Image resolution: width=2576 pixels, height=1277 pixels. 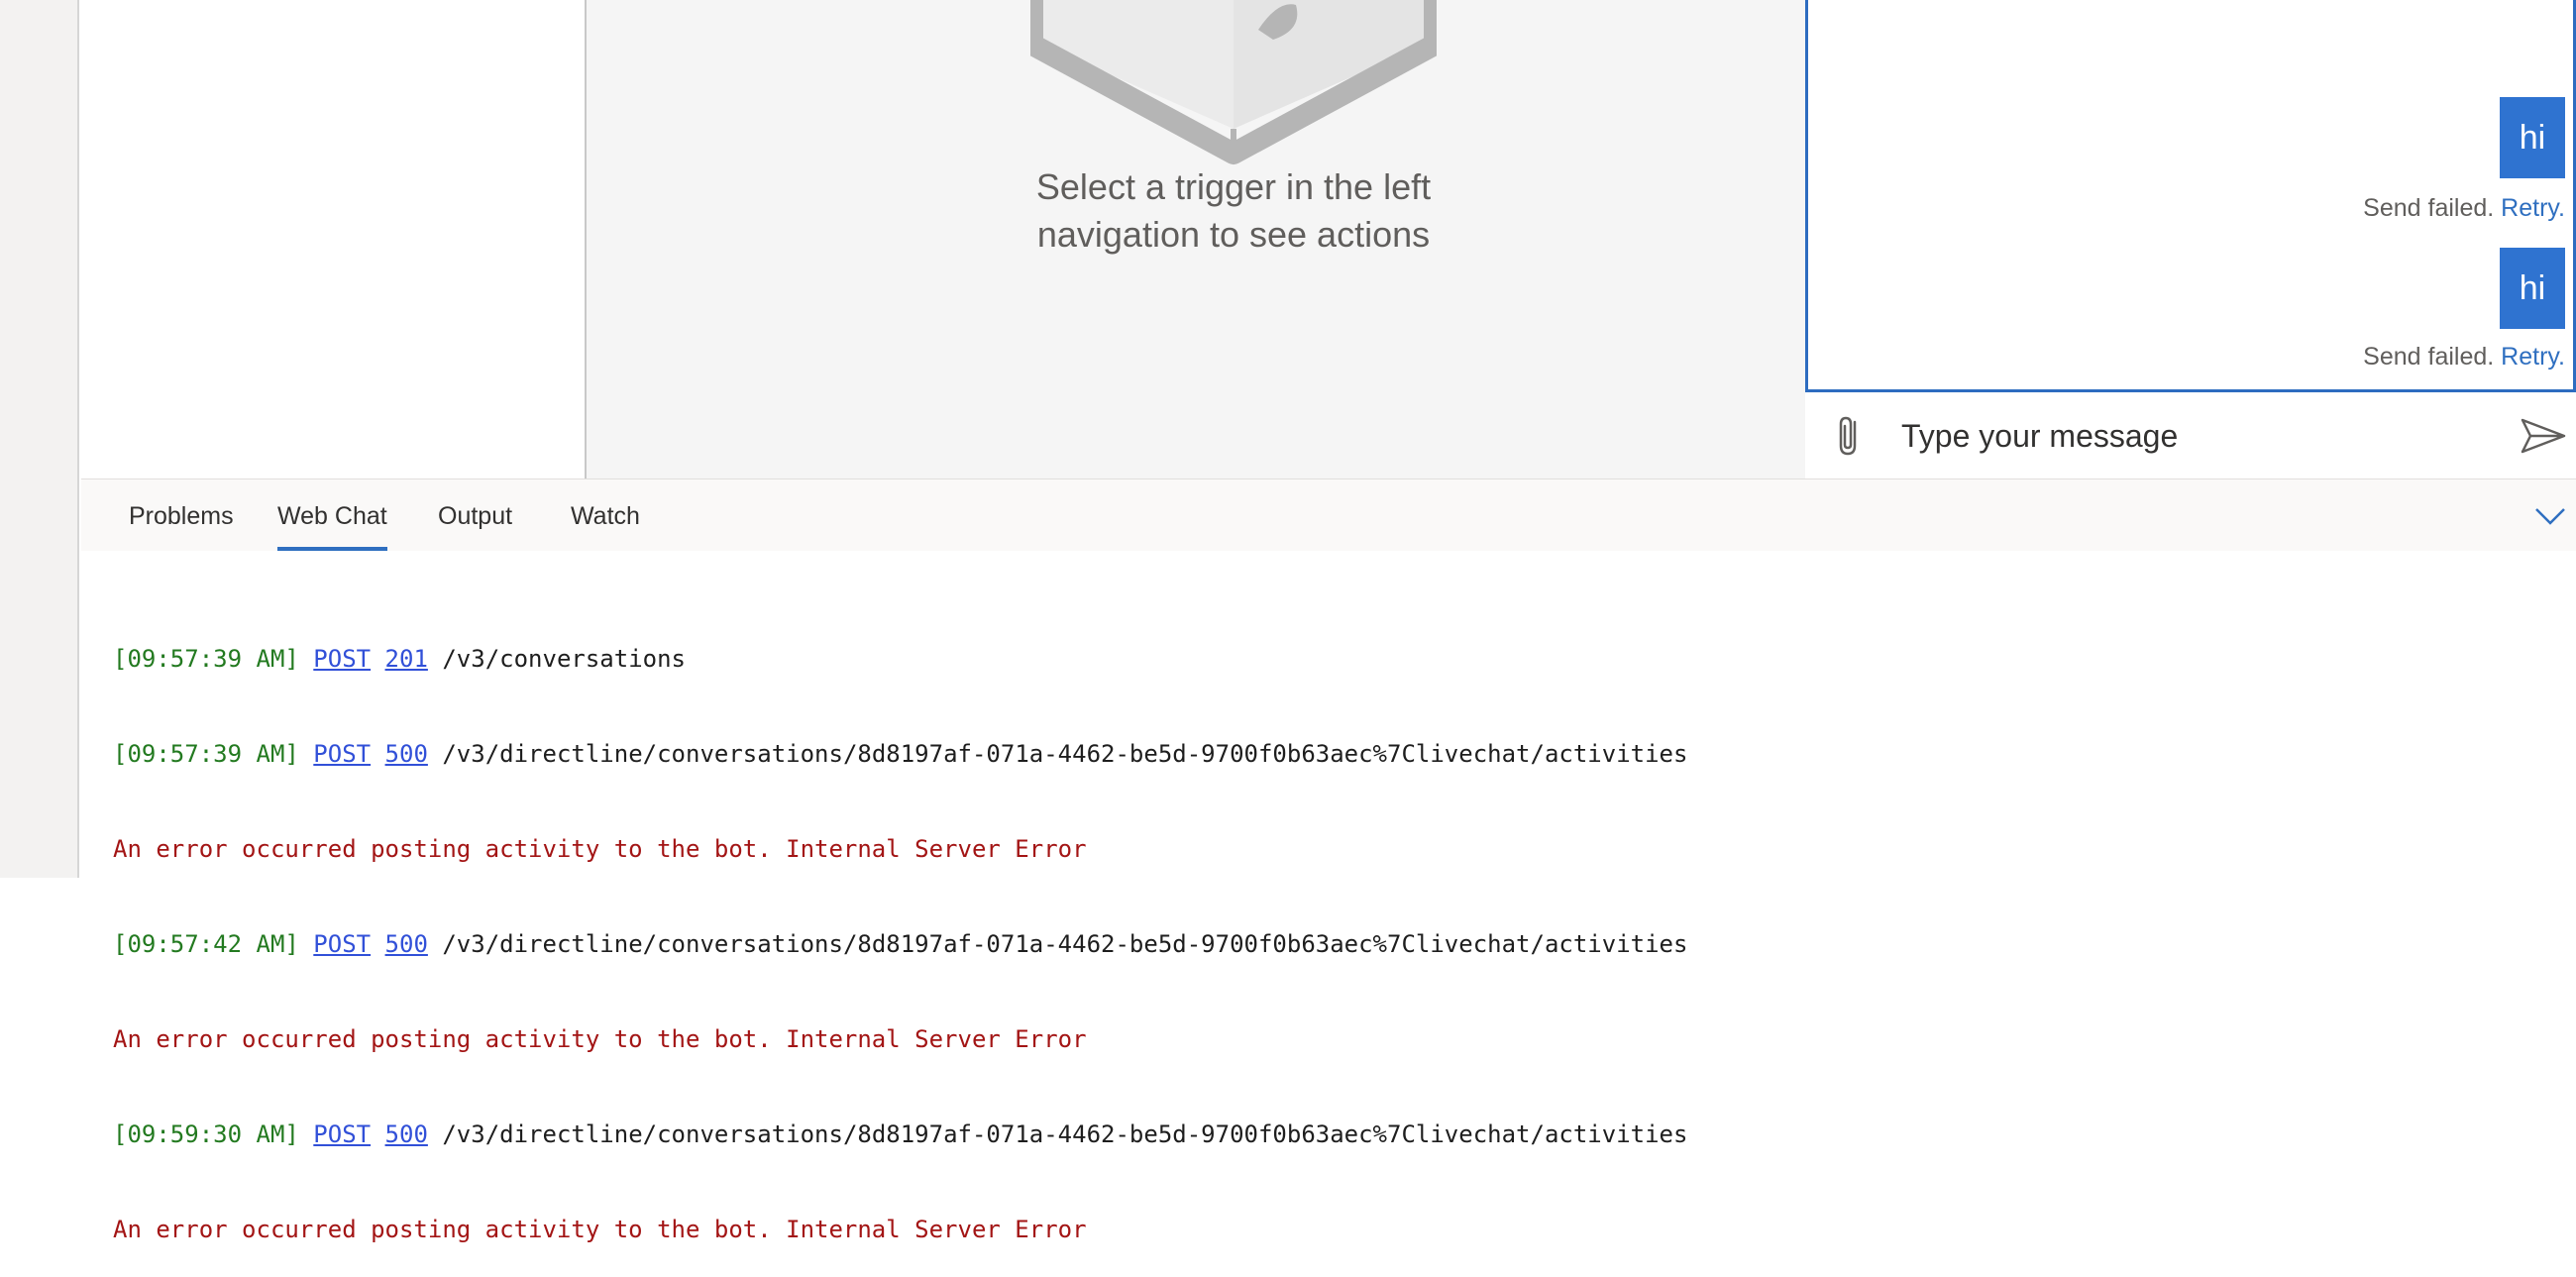 I want to click on bottom-panel-tabs: Problems Web Chat Output Watch, so click(x=1329, y=515).